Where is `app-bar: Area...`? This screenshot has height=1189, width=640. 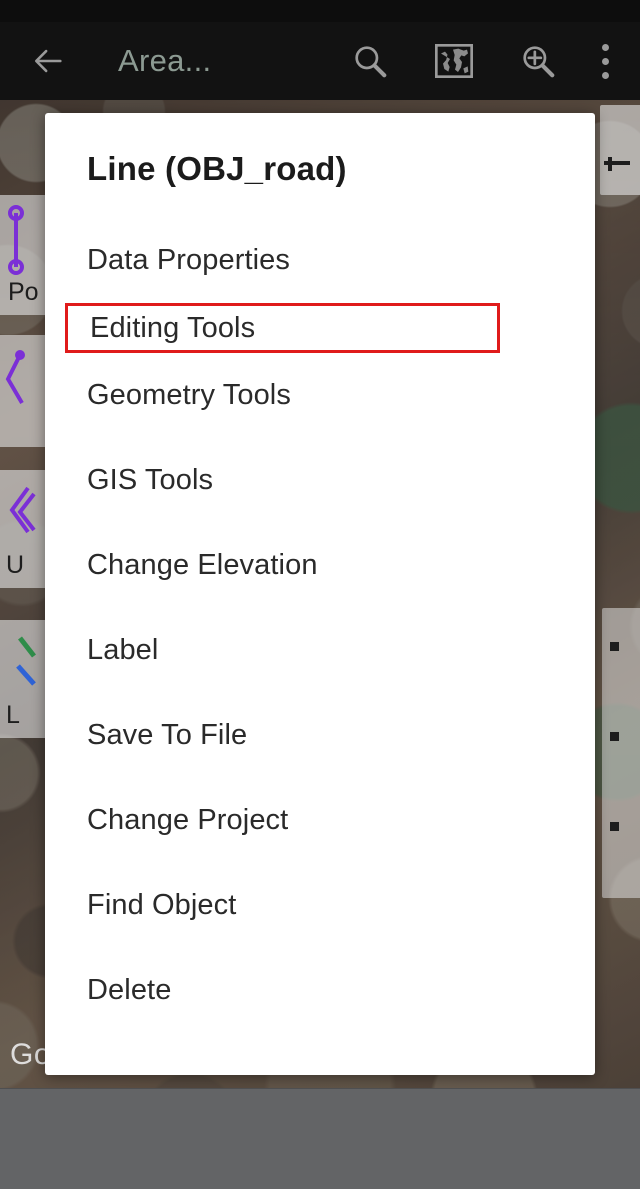
app-bar: Area... is located at coordinates (320, 61).